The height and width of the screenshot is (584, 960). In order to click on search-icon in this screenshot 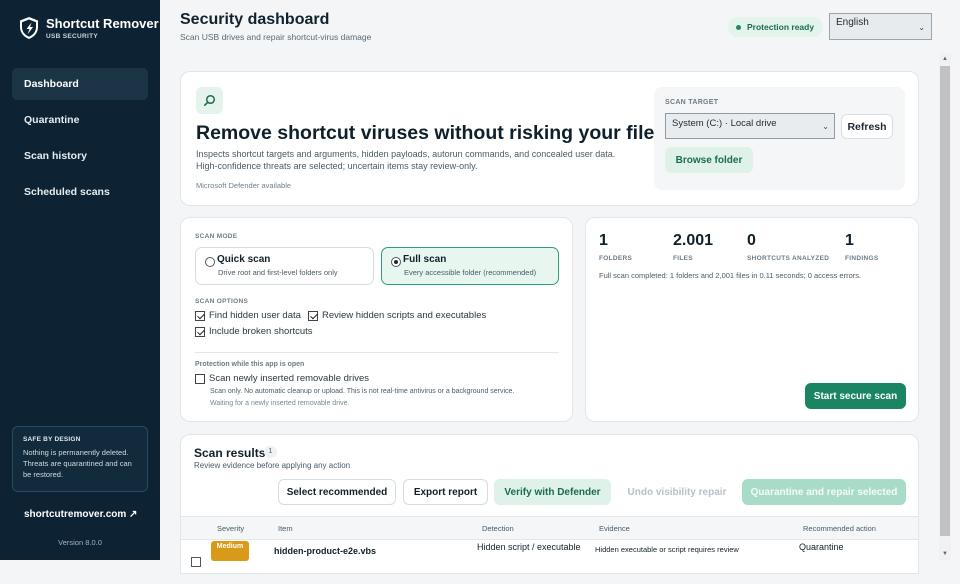, I will do `click(209, 100)`.